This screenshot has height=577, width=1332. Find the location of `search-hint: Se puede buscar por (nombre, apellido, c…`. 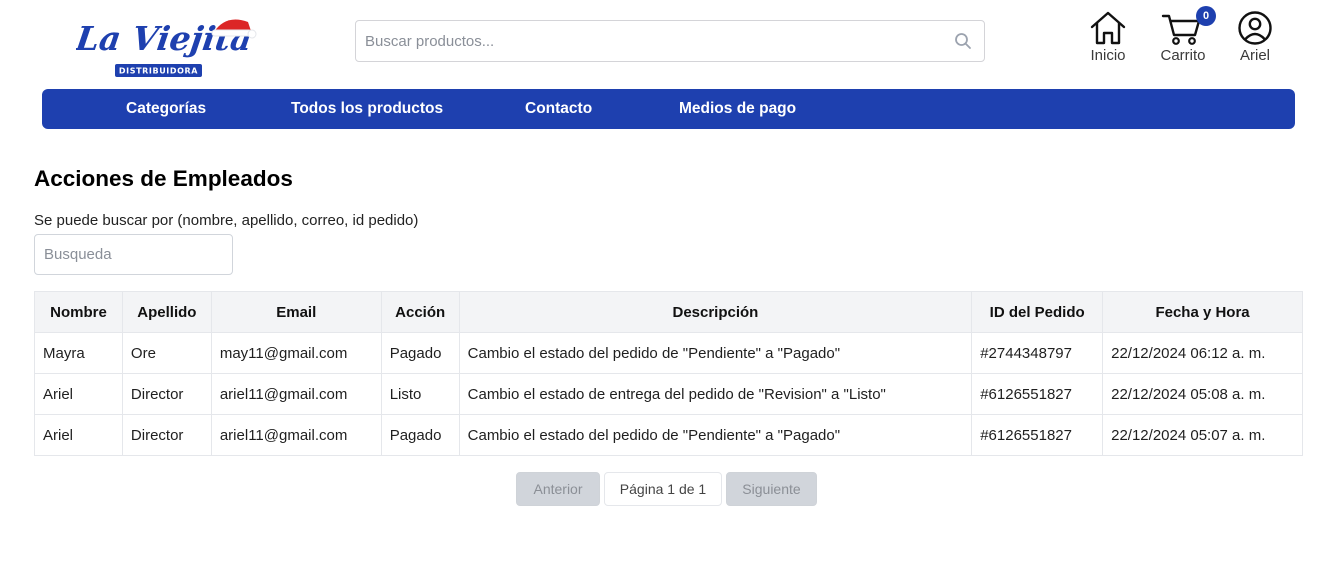

search-hint: Se puede buscar por (nombre, apellido, c… is located at coordinates (226, 220).